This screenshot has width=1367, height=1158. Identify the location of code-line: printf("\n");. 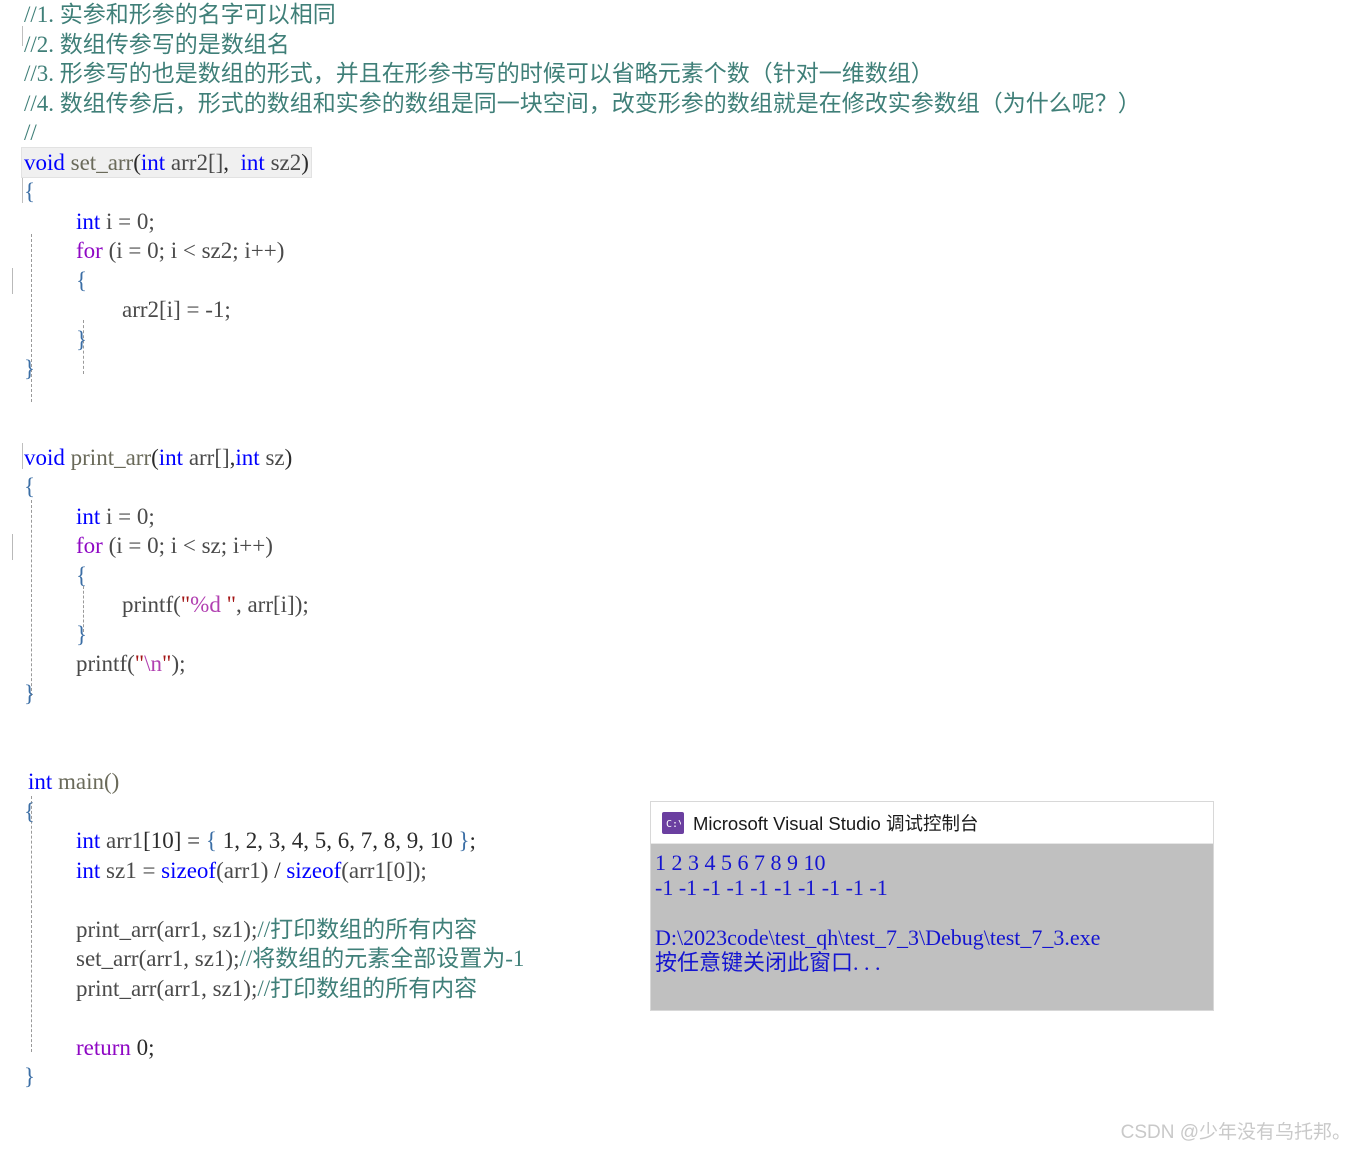
(683, 664).